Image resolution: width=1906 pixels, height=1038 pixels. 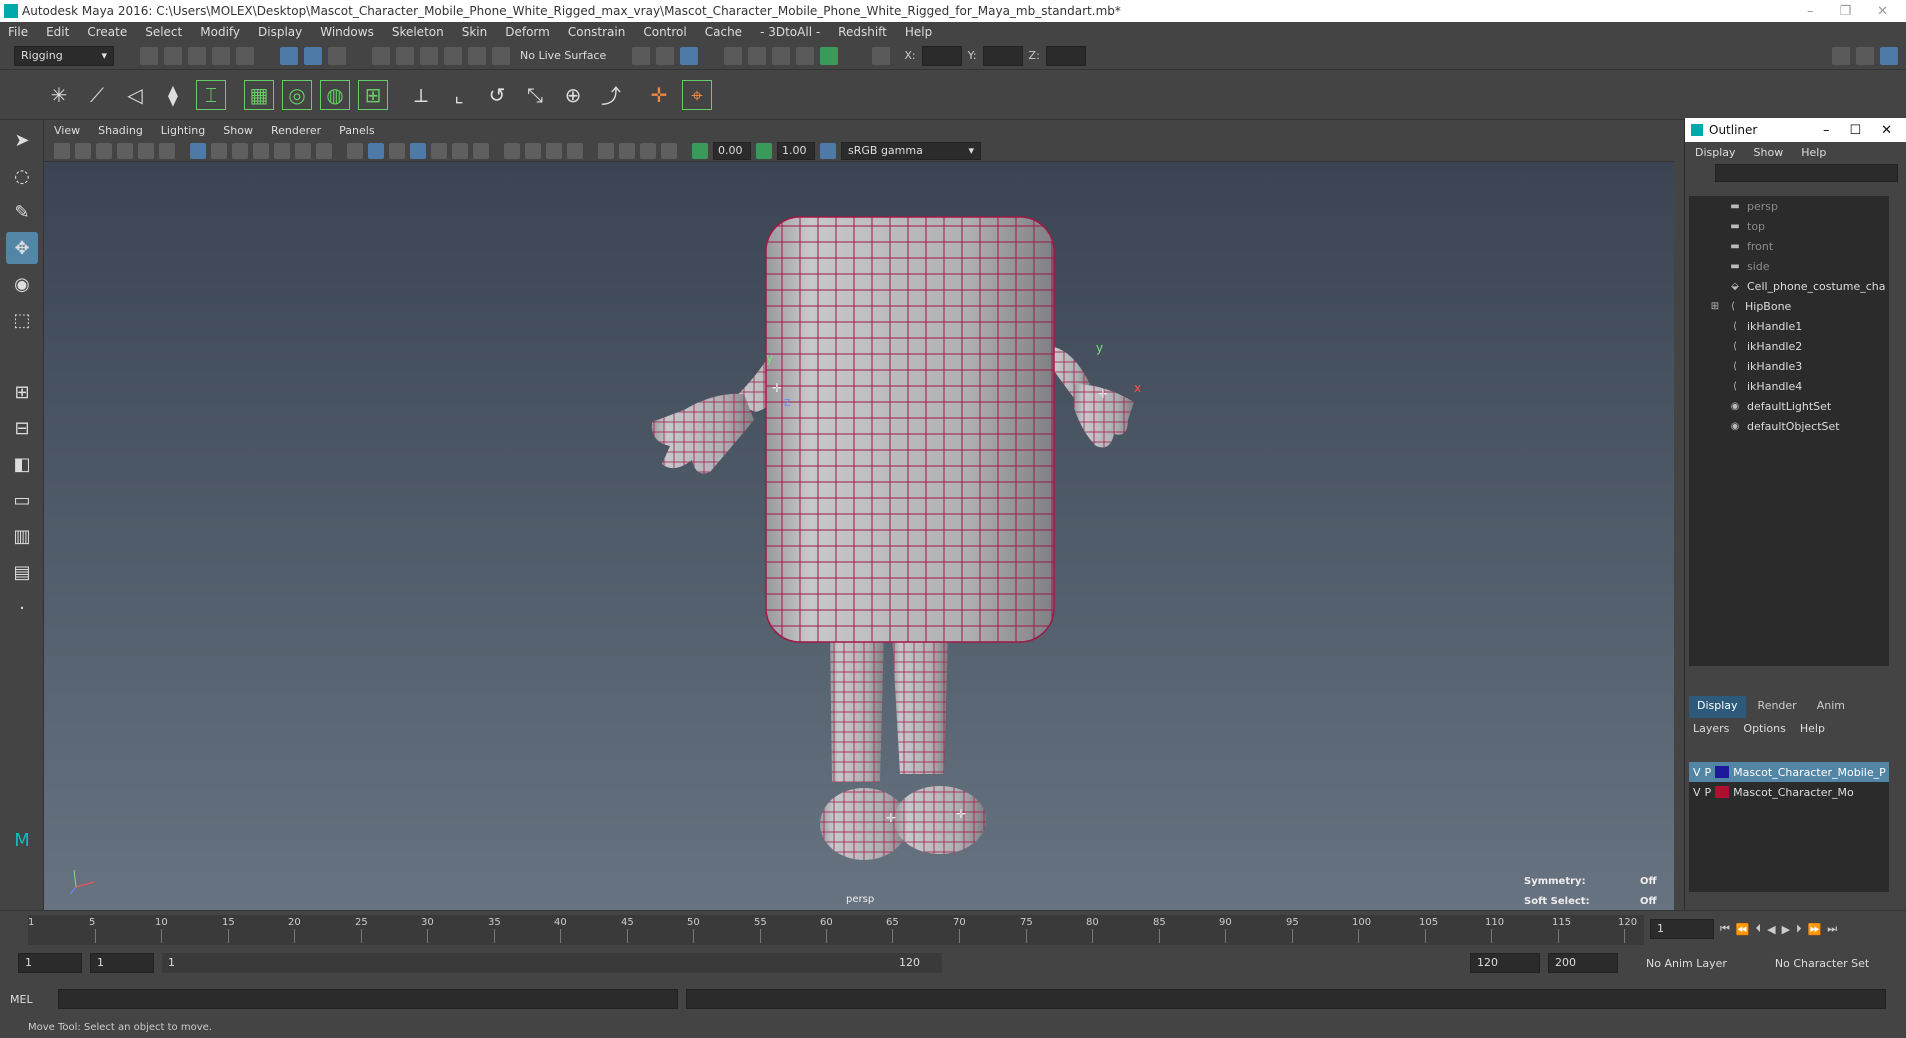 What do you see at coordinates (219, 150) in the screenshot?
I see `film-gate-icon` at bounding box center [219, 150].